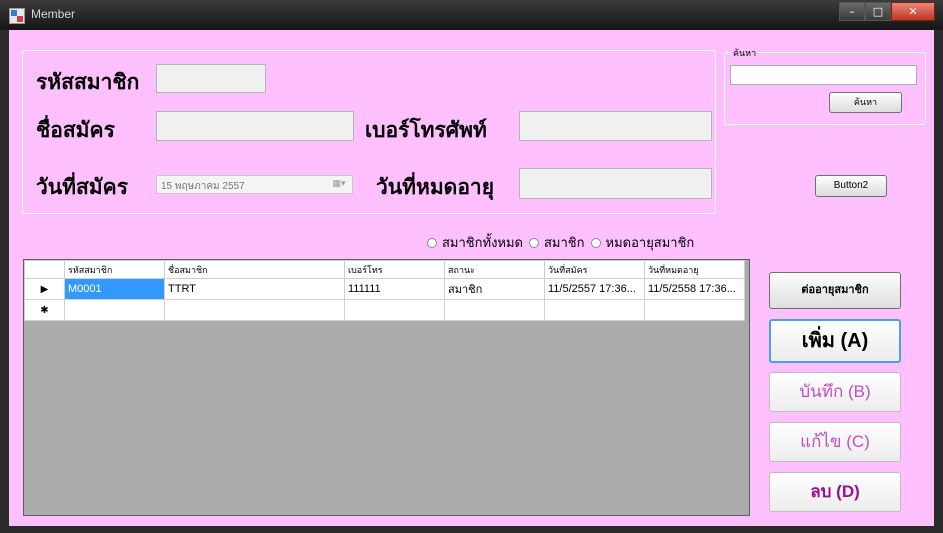 Image resolution: width=943 pixels, height=533 pixels. I want to click on column-header-member-name: ชื่อสมาชิก, so click(254, 269).